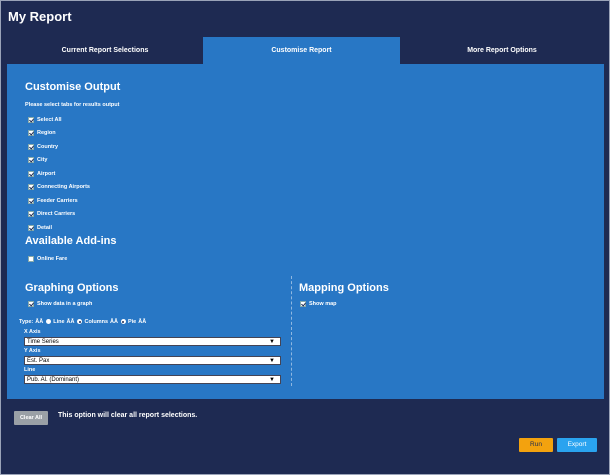 Image resolution: width=610 pixels, height=475 pixels. I want to click on checkbox-online-fare: Online Fare, so click(47, 258).